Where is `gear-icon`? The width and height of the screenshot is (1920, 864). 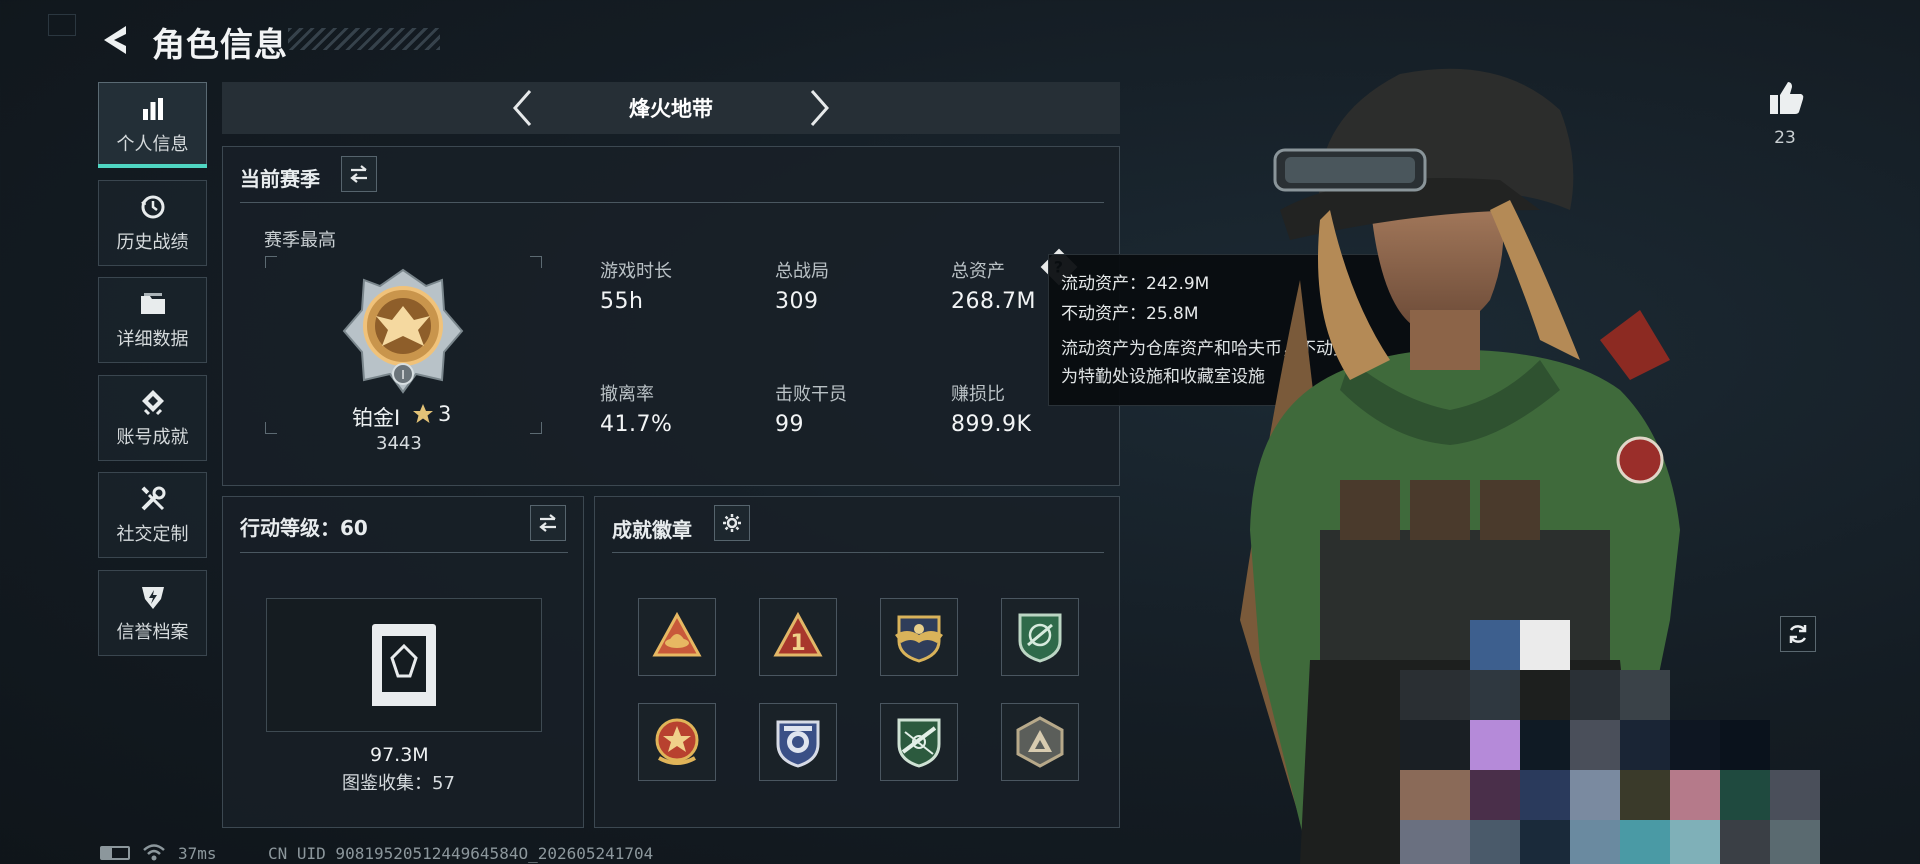 gear-icon is located at coordinates (732, 523).